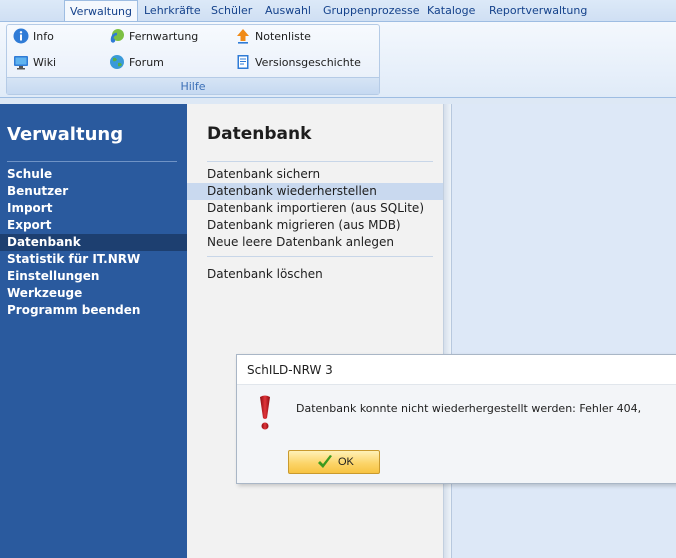 The height and width of the screenshot is (558, 676). I want to click on ok-button-label: OK, so click(346, 462).